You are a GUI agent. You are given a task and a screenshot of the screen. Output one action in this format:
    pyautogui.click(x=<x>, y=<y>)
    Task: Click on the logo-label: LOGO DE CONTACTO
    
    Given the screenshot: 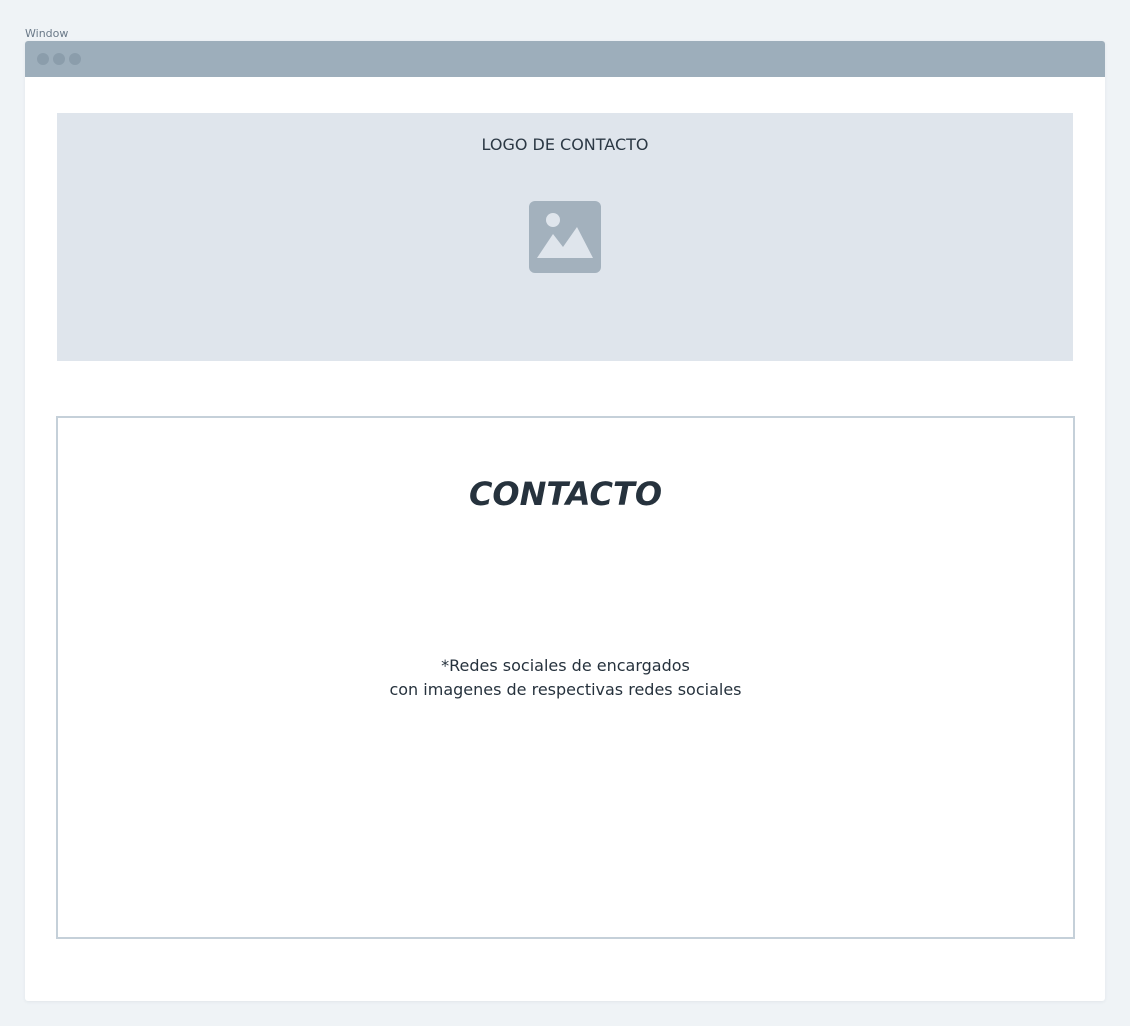 What is the action you would take?
    pyautogui.click(x=565, y=144)
    